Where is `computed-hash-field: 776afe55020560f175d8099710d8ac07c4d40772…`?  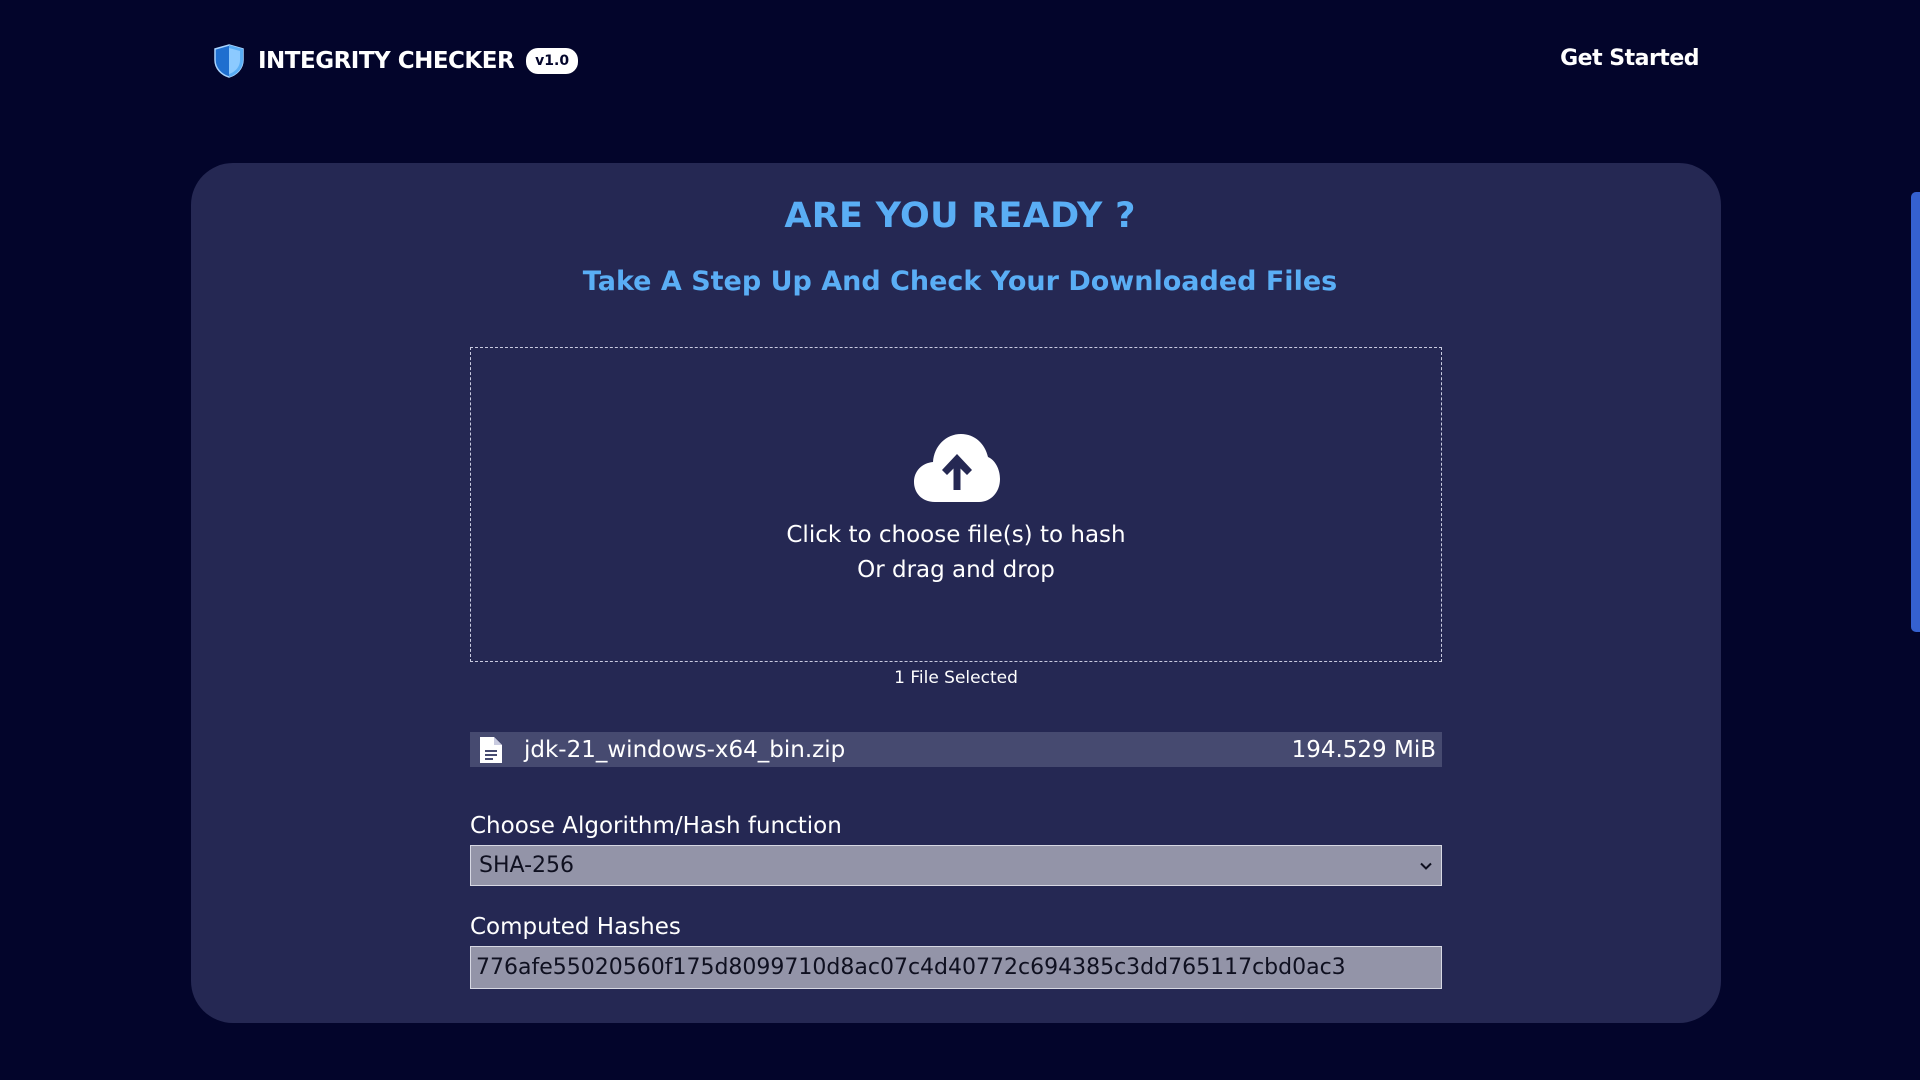 computed-hash-field: 776afe55020560f175d8099710d8ac07c4d40772… is located at coordinates (956, 967).